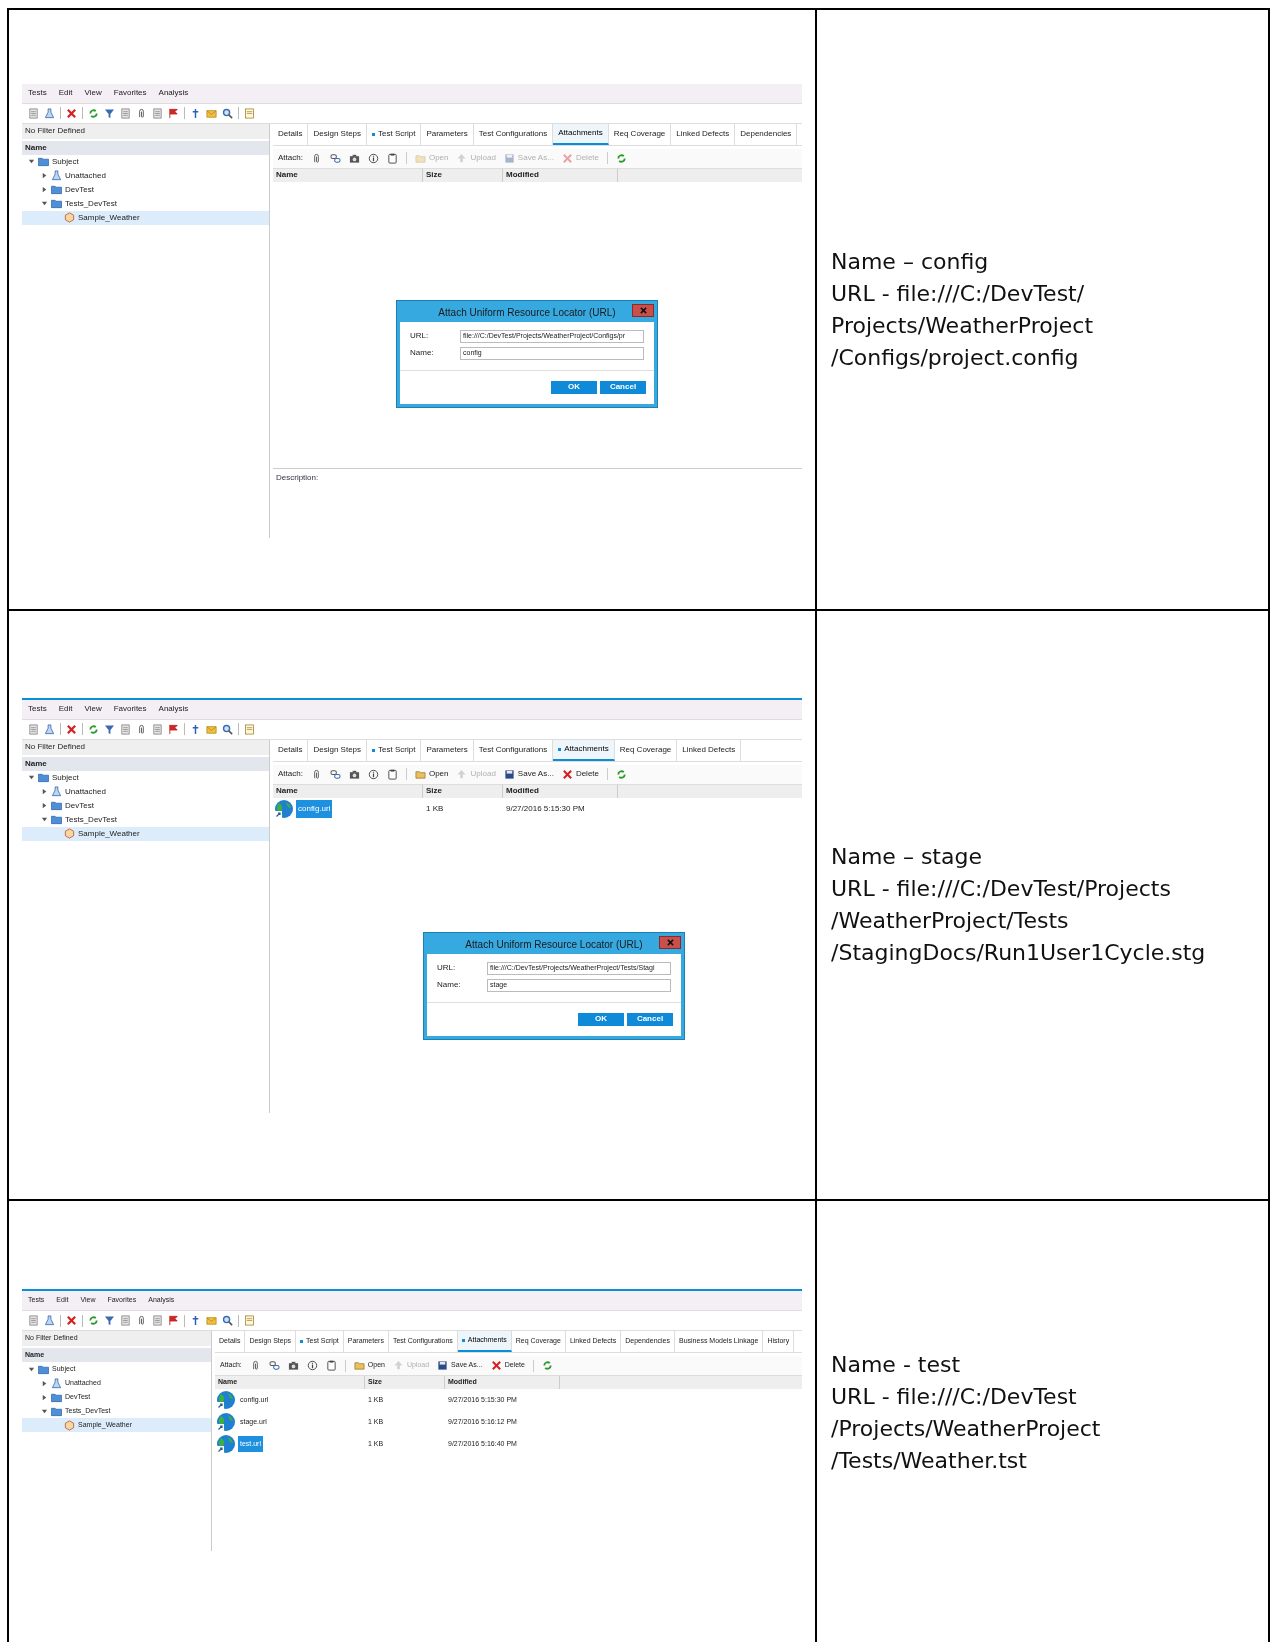 The image size is (1272, 1642). Describe the element at coordinates (141, 113) in the screenshot. I see `paperclip-icon` at that location.